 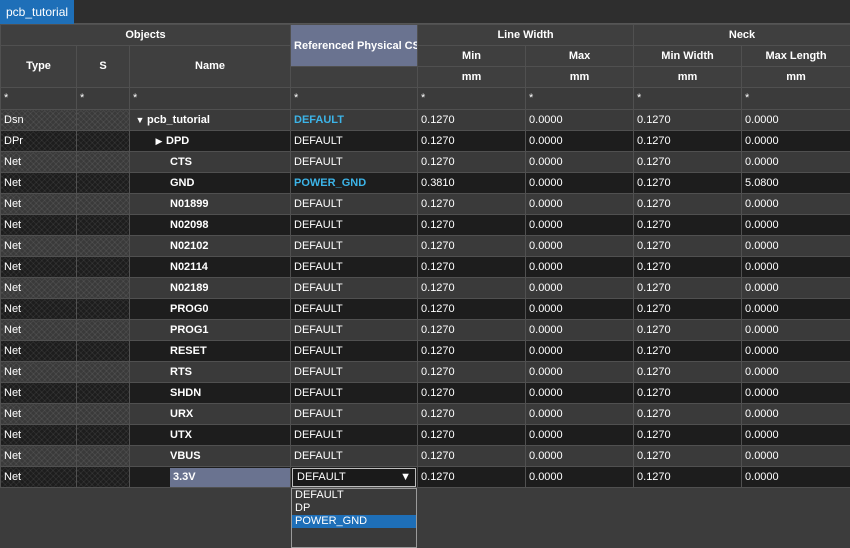 What do you see at coordinates (210, 456) in the screenshot?
I see `name-cell: VBUS` at bounding box center [210, 456].